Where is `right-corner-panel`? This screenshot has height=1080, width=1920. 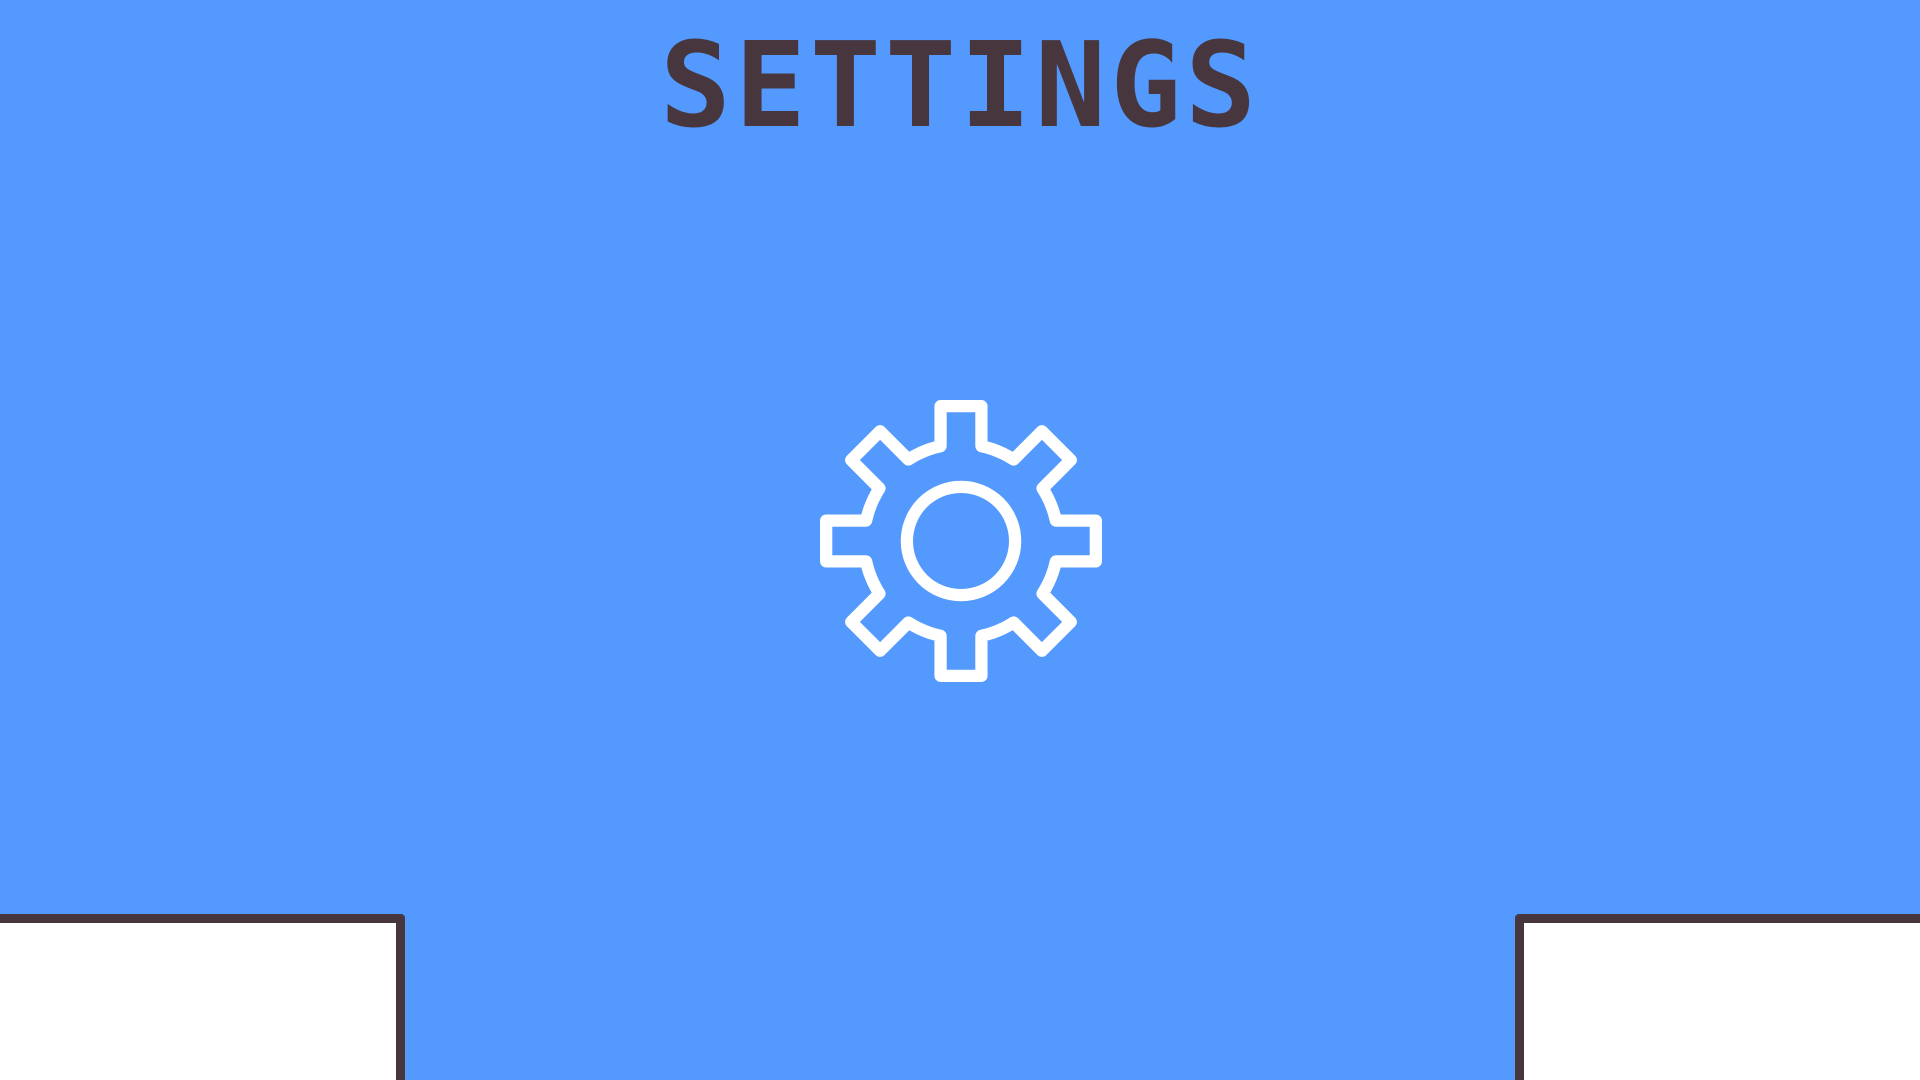 right-corner-panel is located at coordinates (1717, 997).